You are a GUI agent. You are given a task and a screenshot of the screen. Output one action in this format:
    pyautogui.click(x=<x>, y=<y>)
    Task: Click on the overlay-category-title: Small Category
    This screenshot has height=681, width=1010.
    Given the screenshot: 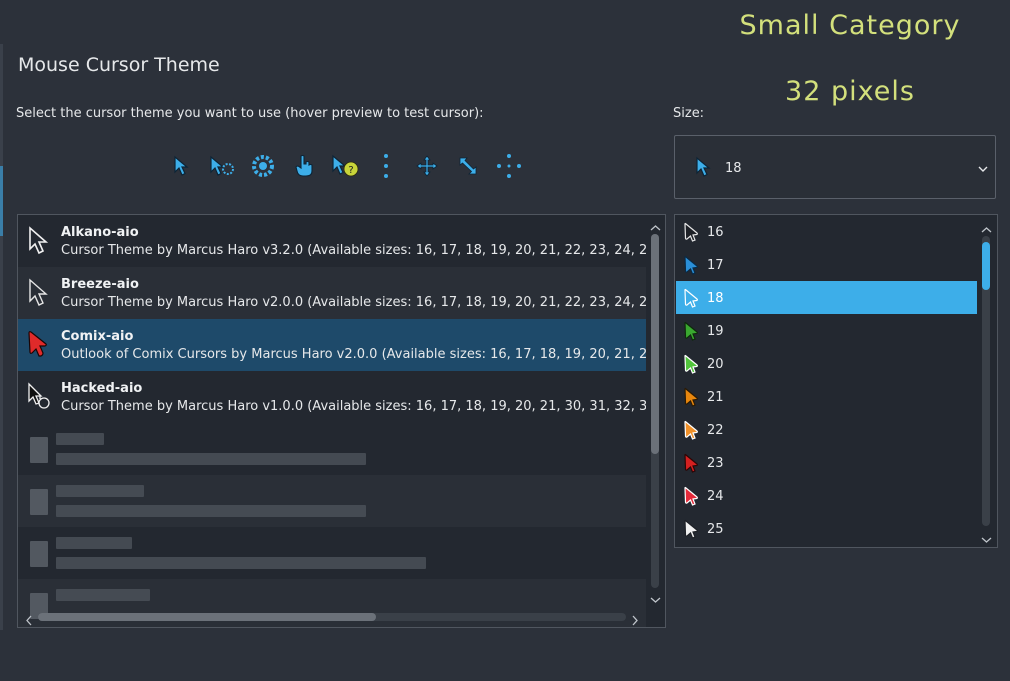 What is the action you would take?
    pyautogui.click(x=850, y=25)
    